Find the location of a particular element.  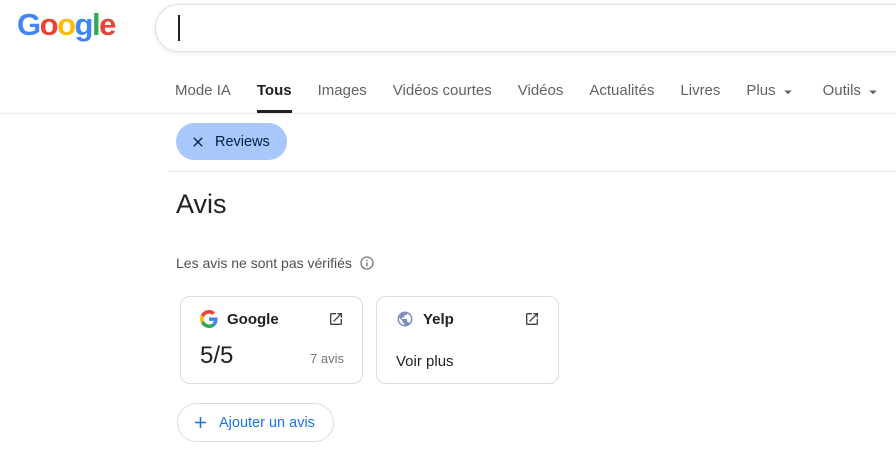

review-source-cards: Google 5/5 7 avis Yelp Voir plus is located at coordinates (369, 340).